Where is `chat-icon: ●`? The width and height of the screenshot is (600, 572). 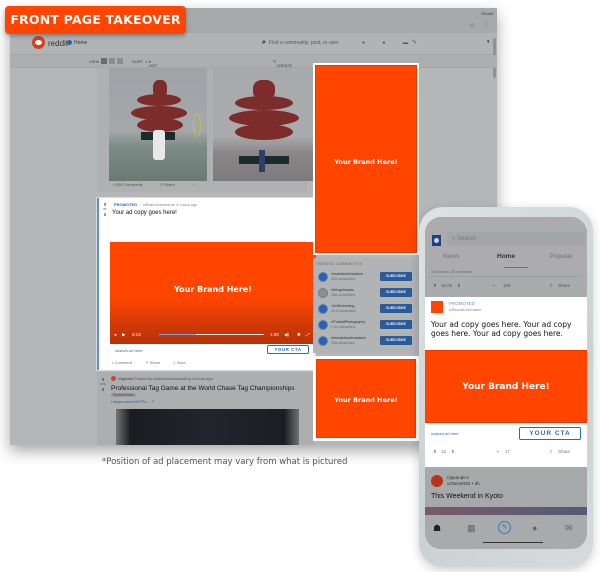 chat-icon: ● is located at coordinates (534, 528).